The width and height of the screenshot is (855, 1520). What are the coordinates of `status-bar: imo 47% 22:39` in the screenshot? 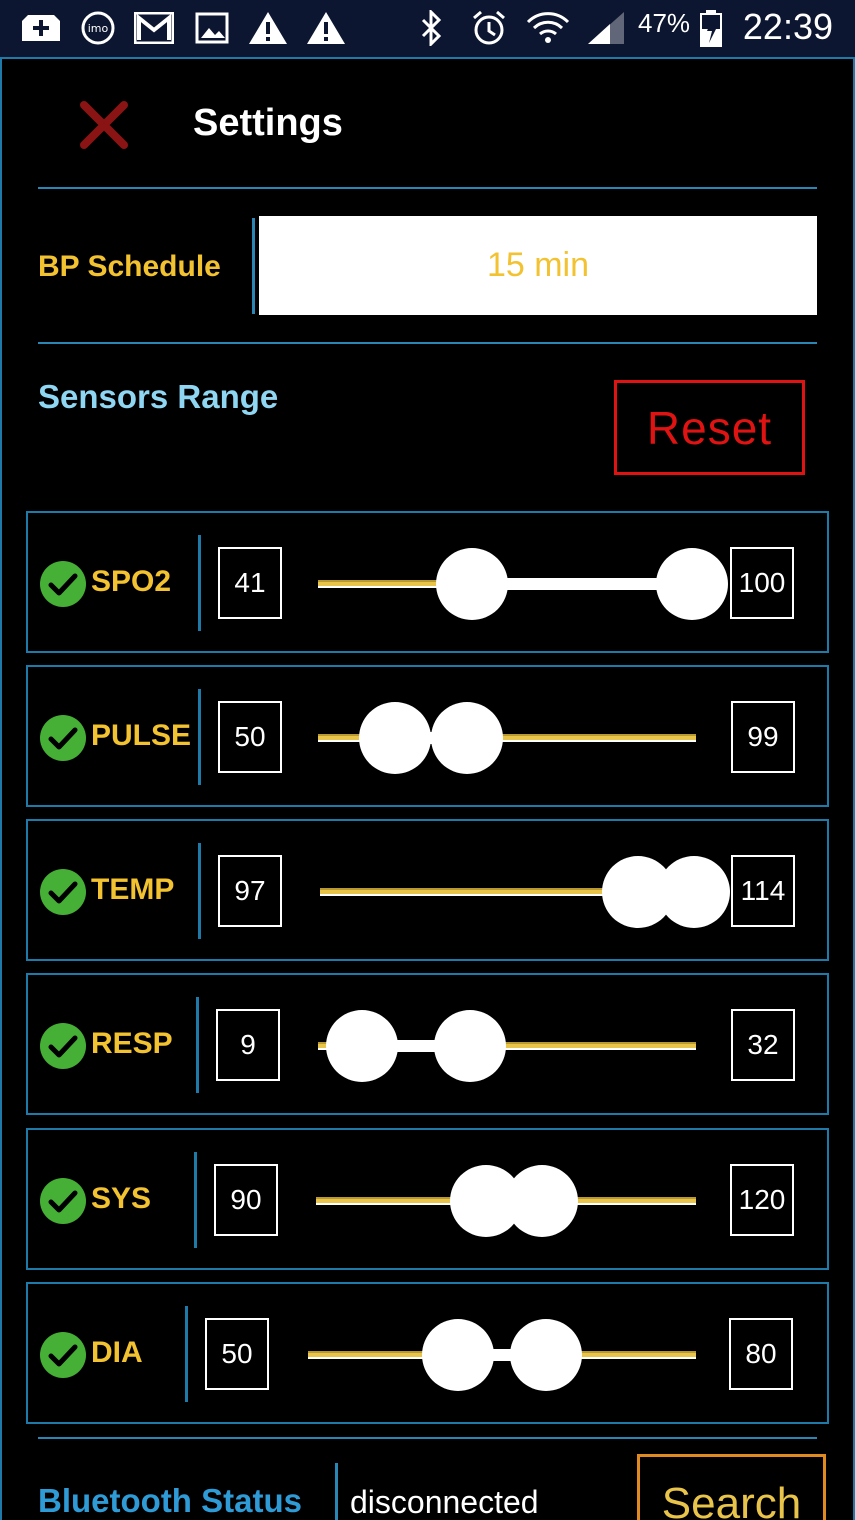 It's located at (427, 28).